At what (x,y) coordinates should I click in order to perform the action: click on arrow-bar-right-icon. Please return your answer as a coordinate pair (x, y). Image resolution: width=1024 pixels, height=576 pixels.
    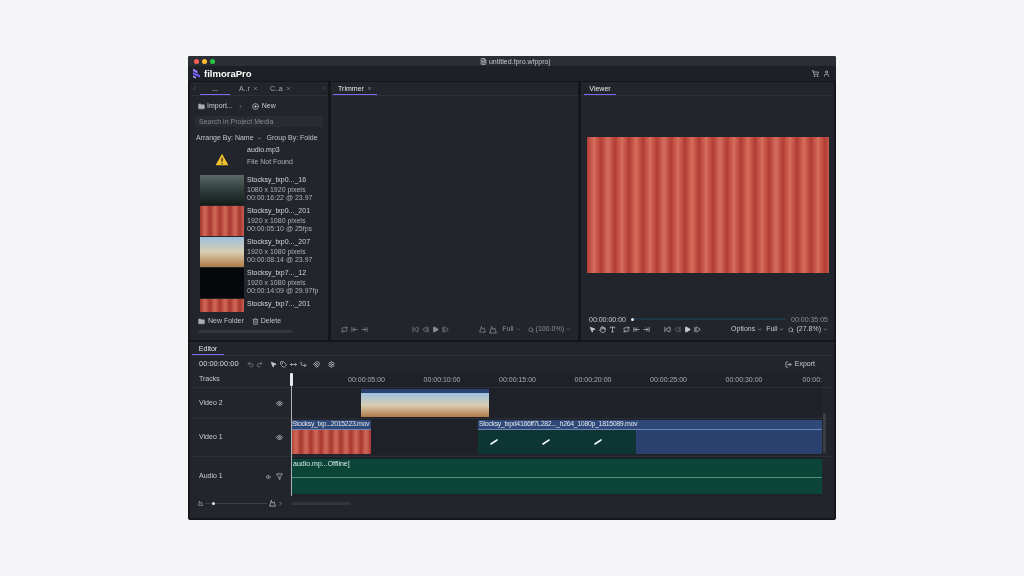
    Looking at the image, I should click on (646, 329).